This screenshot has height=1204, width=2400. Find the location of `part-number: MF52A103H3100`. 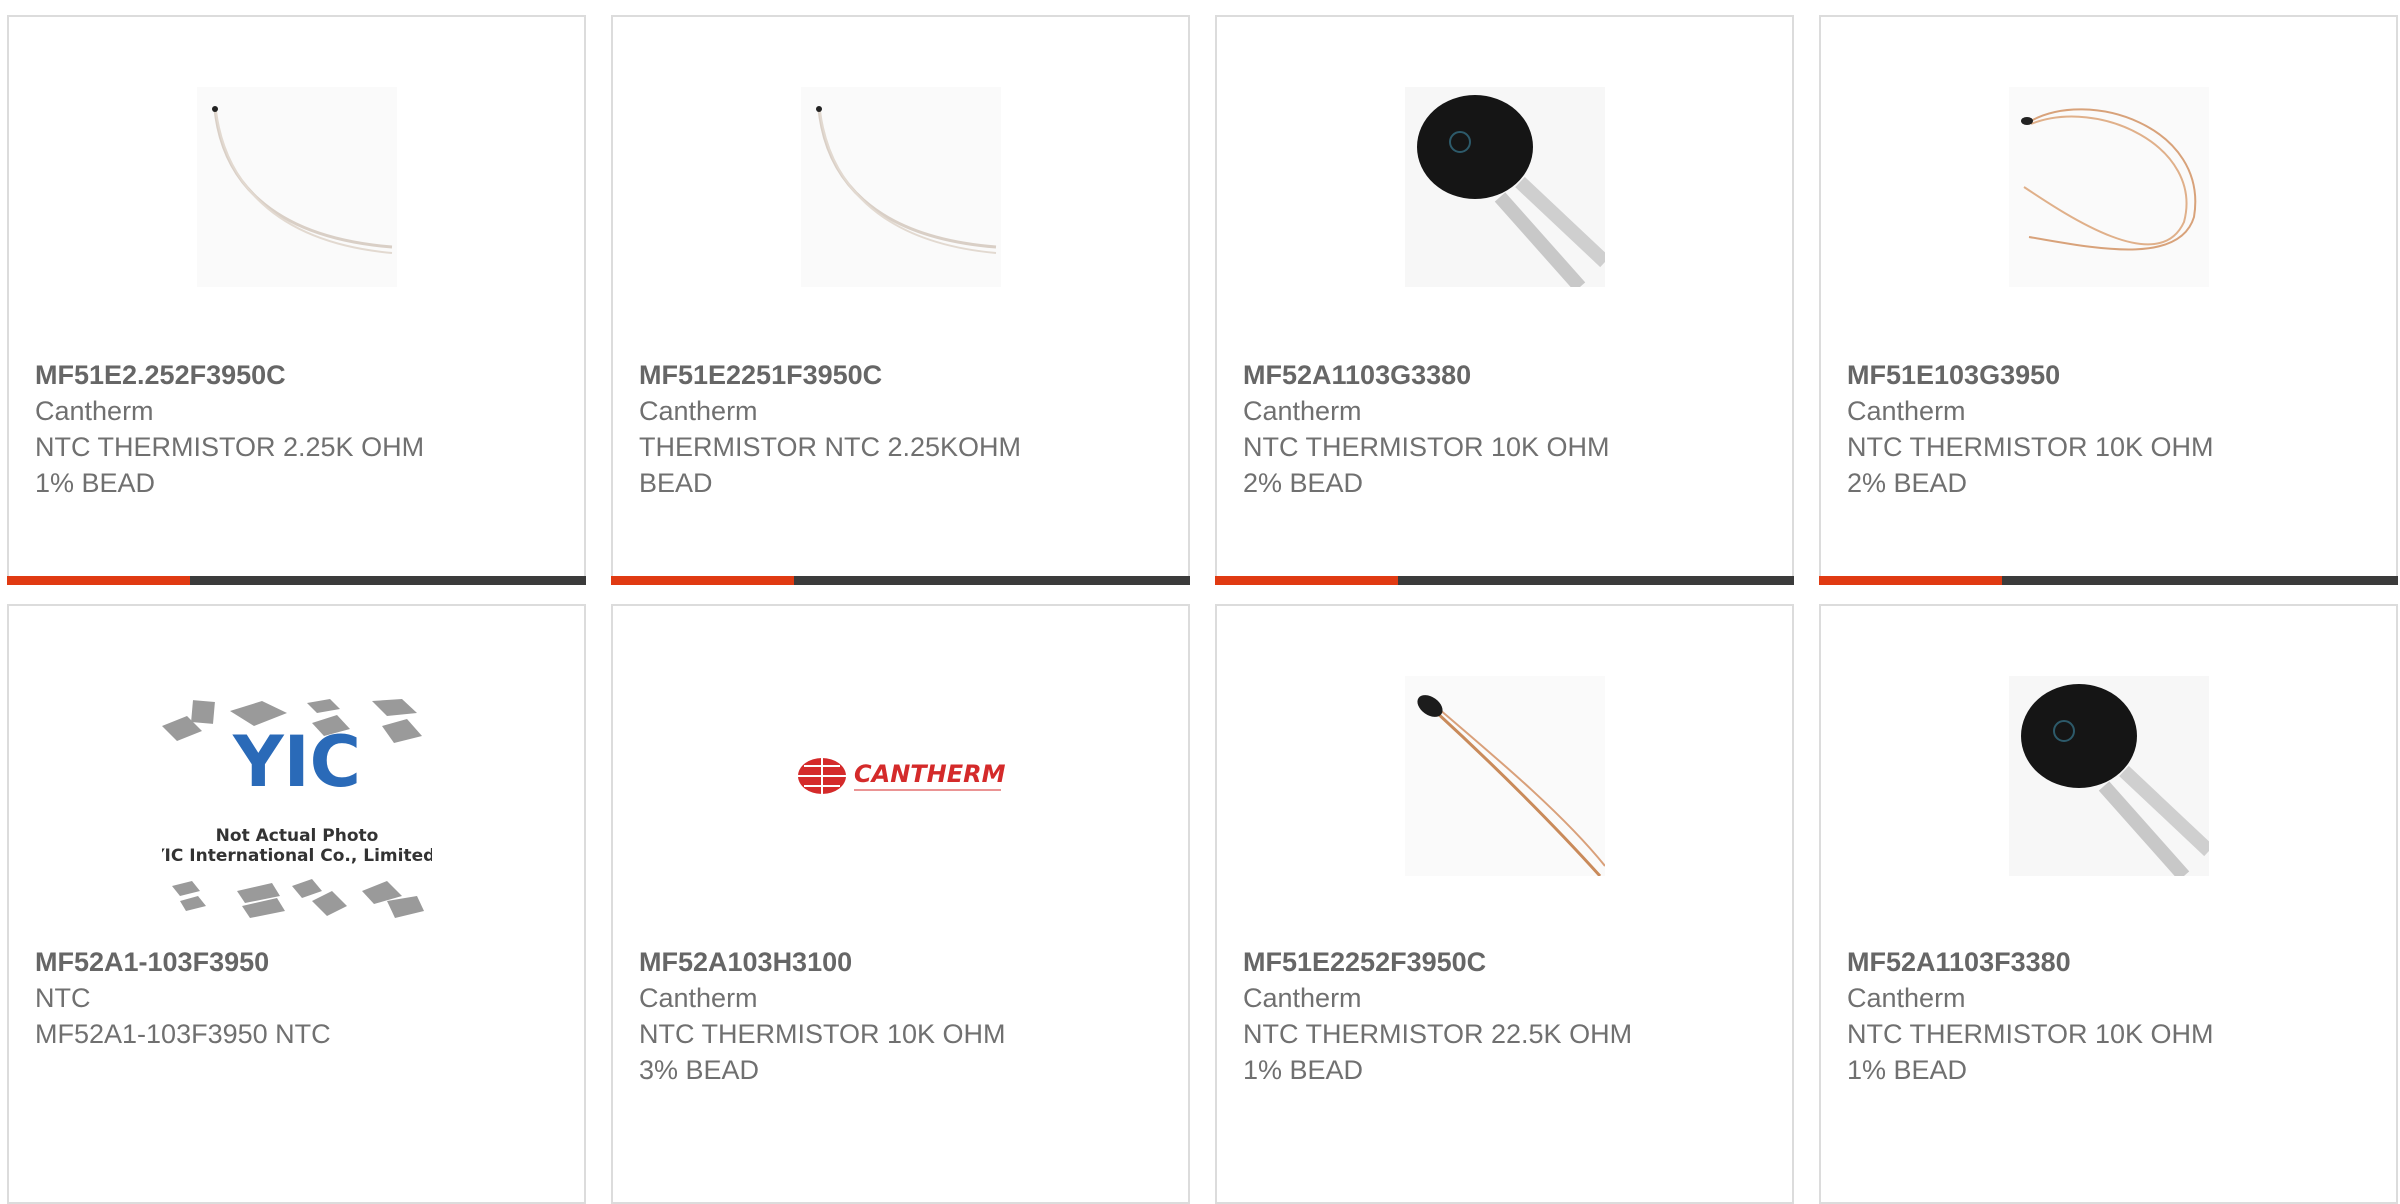

part-number: MF52A103H3100 is located at coordinates (903, 962).